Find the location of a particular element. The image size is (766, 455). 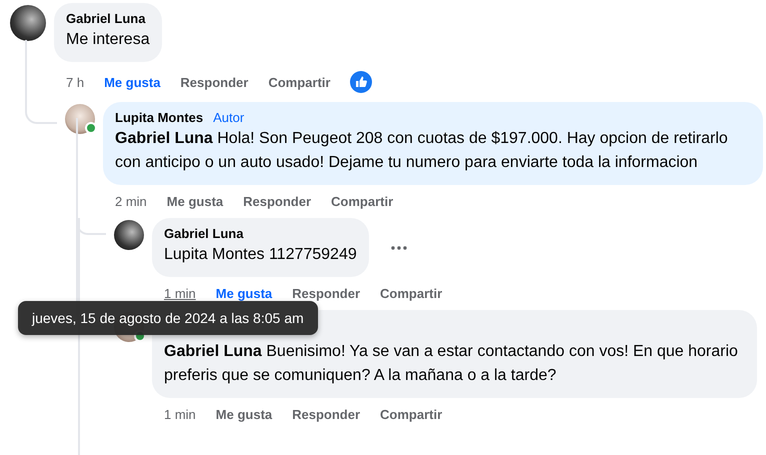

comment-time-link: 7 h is located at coordinates (75, 82).